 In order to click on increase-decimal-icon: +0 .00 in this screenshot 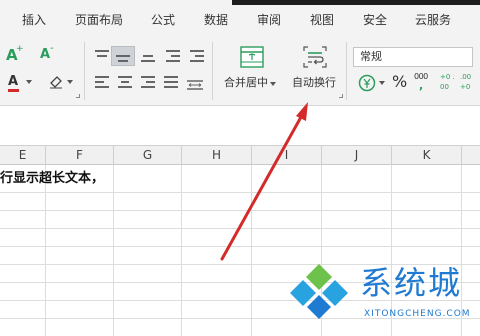, I will do `click(447, 82)`.